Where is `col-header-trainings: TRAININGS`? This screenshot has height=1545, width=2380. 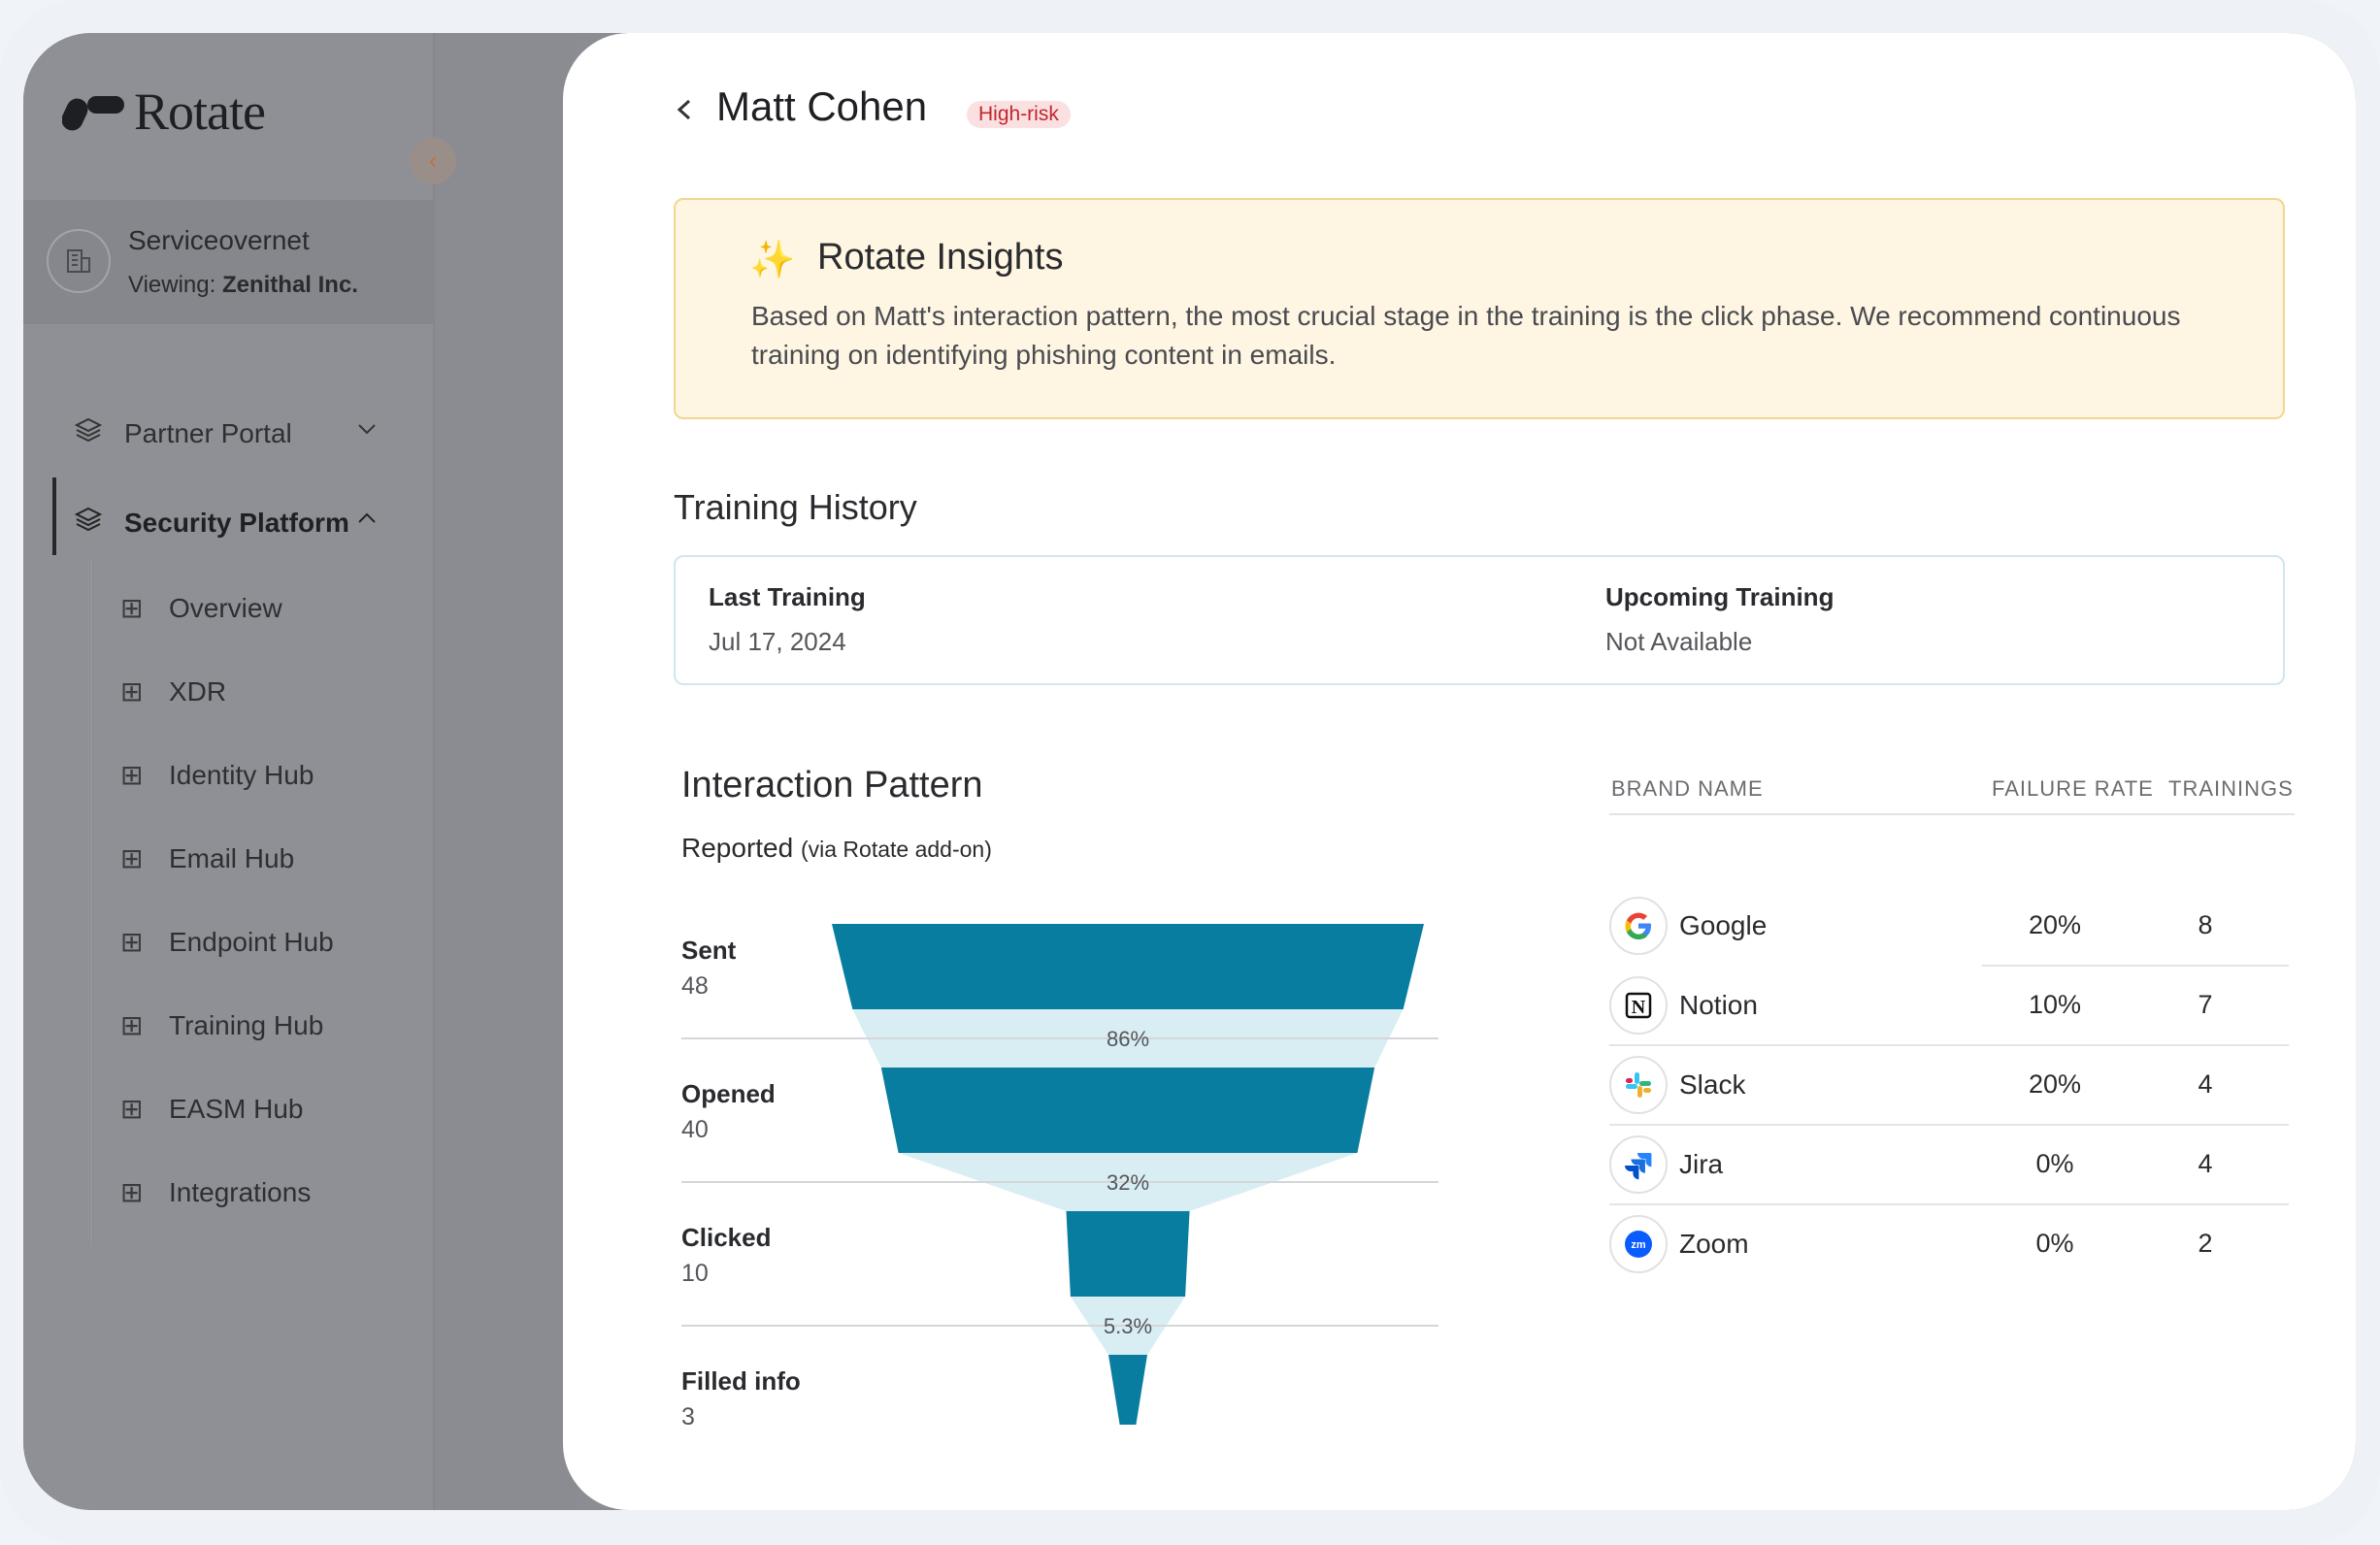 col-header-trainings: TRAININGS is located at coordinates (2231, 789).